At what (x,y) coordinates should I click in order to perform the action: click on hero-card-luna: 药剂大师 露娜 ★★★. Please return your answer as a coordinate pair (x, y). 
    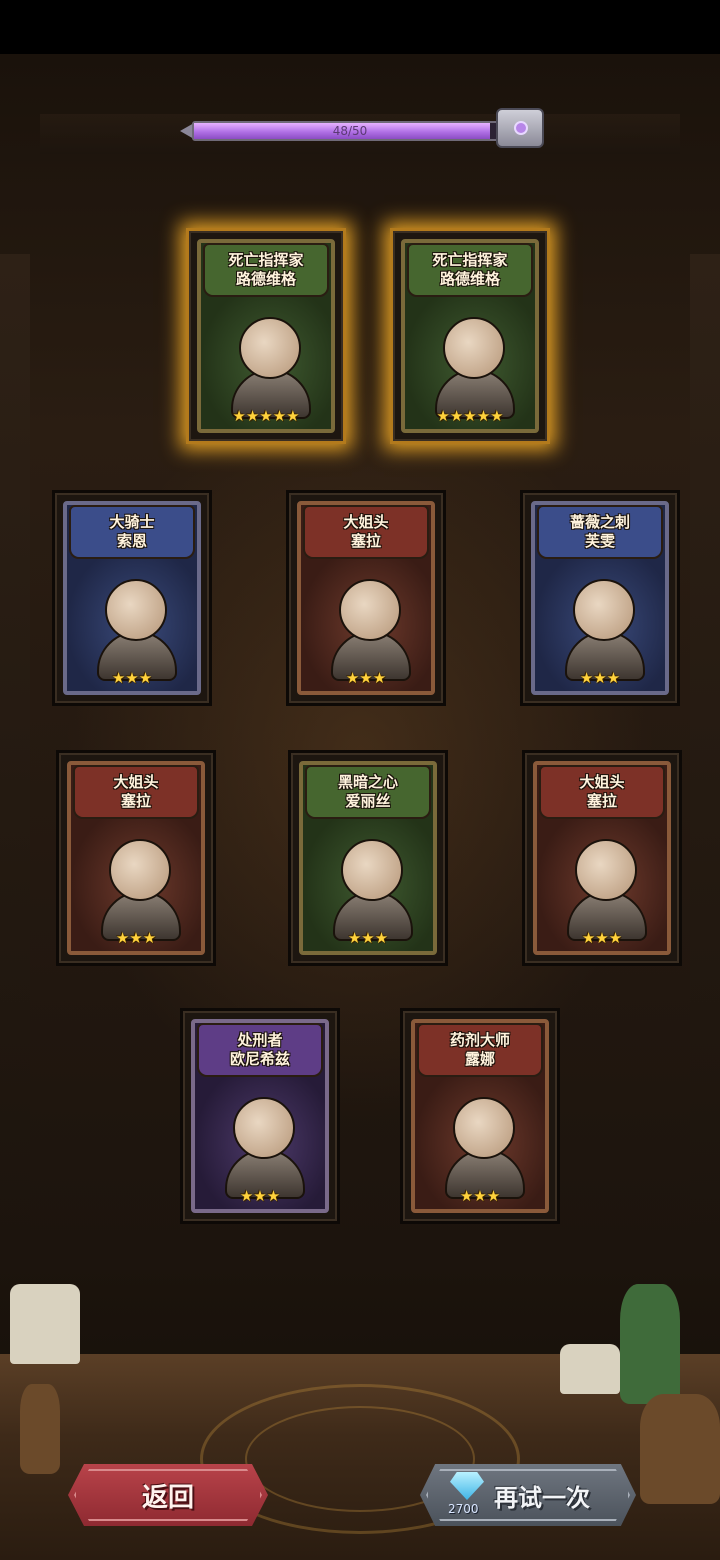
    Looking at the image, I should click on (480, 1116).